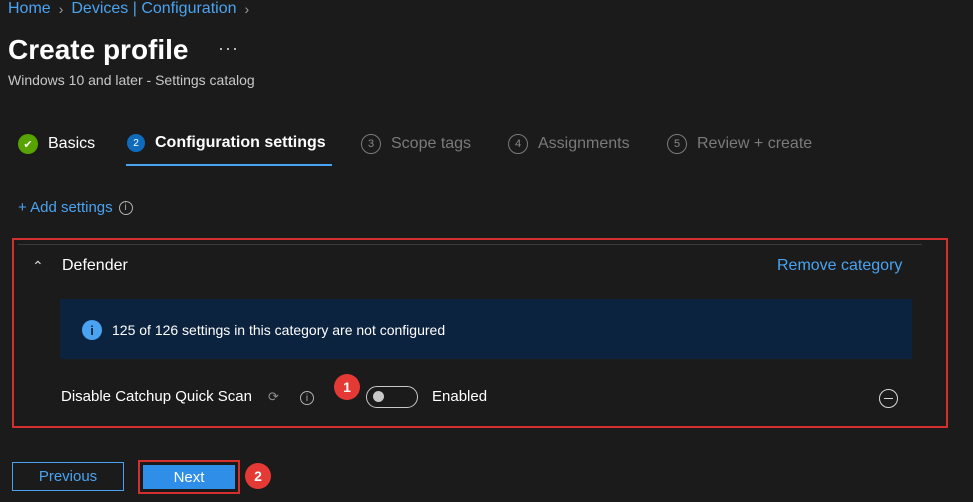  Describe the element at coordinates (68, 476) in the screenshot. I see `previous-button: Previous` at that location.